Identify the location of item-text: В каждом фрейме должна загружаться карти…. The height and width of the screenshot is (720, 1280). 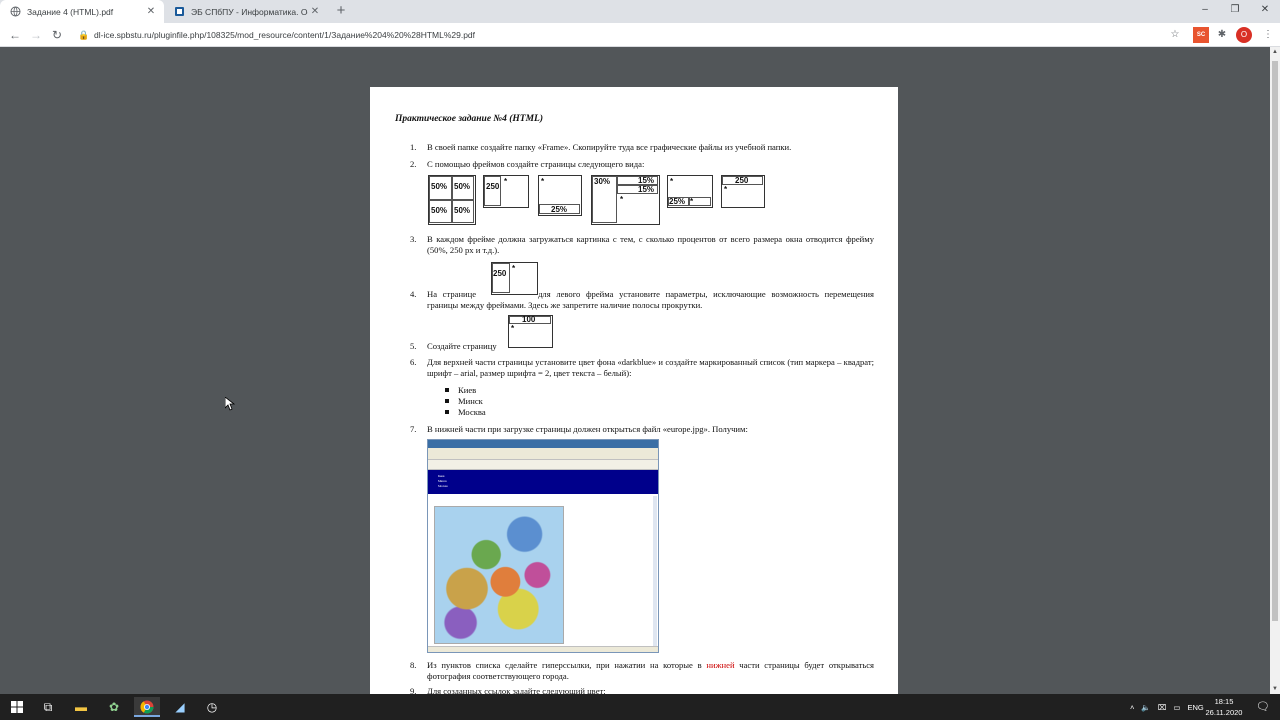
(650, 244).